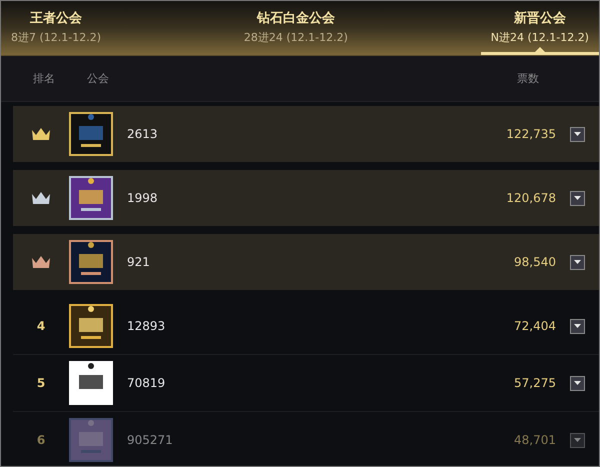 The image size is (600, 467). Describe the element at coordinates (146, 326) in the screenshot. I see `guild-name: 12893` at that location.